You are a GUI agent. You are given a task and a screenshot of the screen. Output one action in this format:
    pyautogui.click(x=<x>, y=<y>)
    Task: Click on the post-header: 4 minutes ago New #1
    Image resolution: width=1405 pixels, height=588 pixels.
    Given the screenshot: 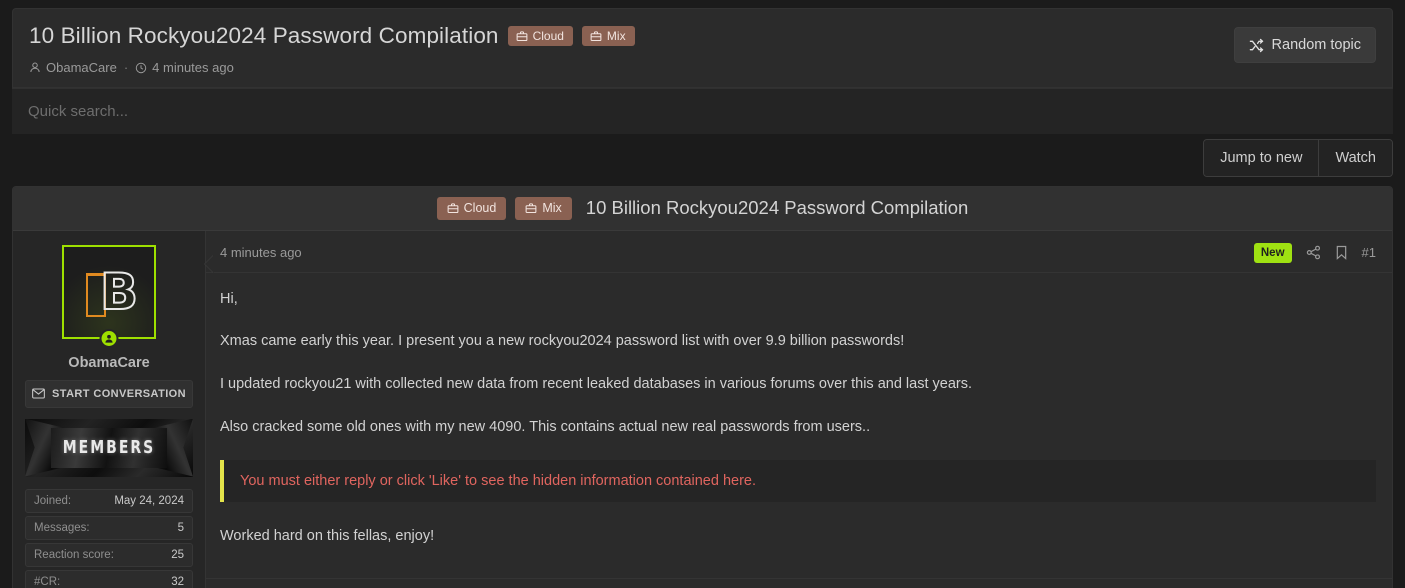 What is the action you would take?
    pyautogui.click(x=799, y=252)
    